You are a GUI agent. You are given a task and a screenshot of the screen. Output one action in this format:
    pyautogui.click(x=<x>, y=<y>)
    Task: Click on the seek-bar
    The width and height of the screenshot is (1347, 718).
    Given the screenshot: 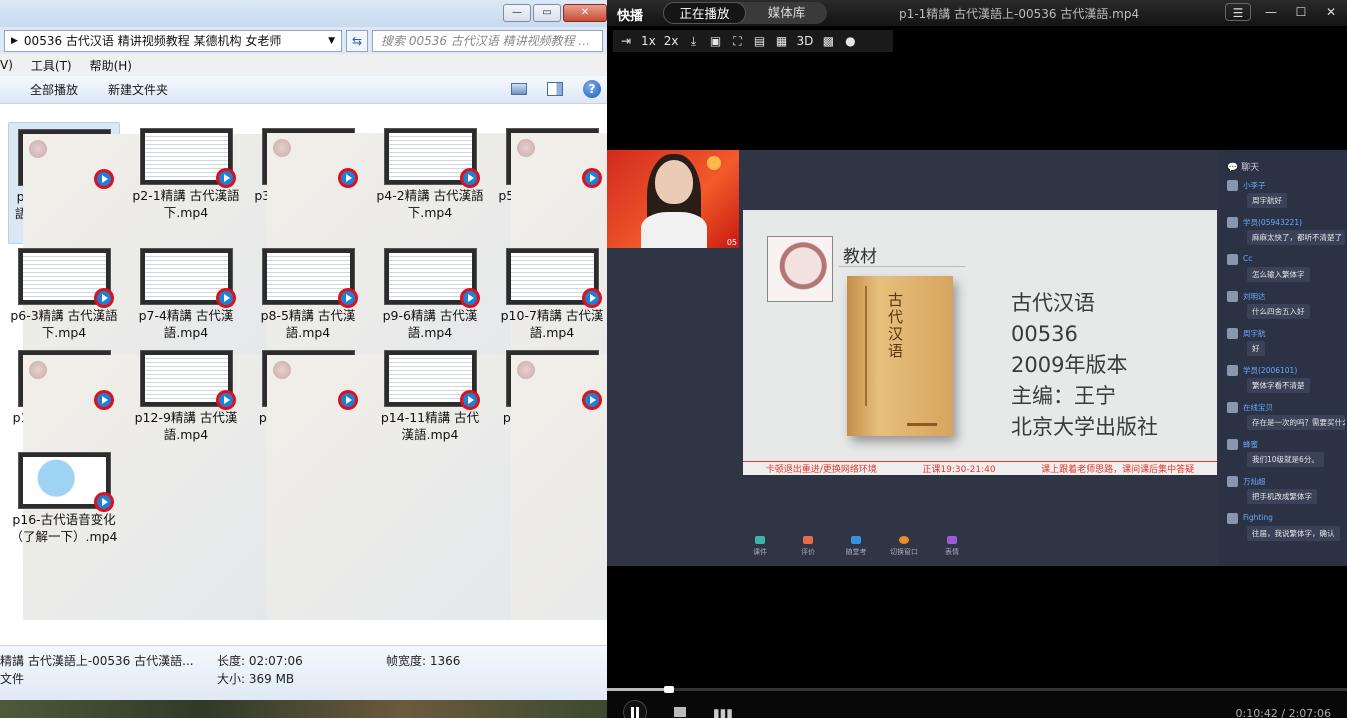 What is the action you would take?
    pyautogui.click(x=977, y=689)
    